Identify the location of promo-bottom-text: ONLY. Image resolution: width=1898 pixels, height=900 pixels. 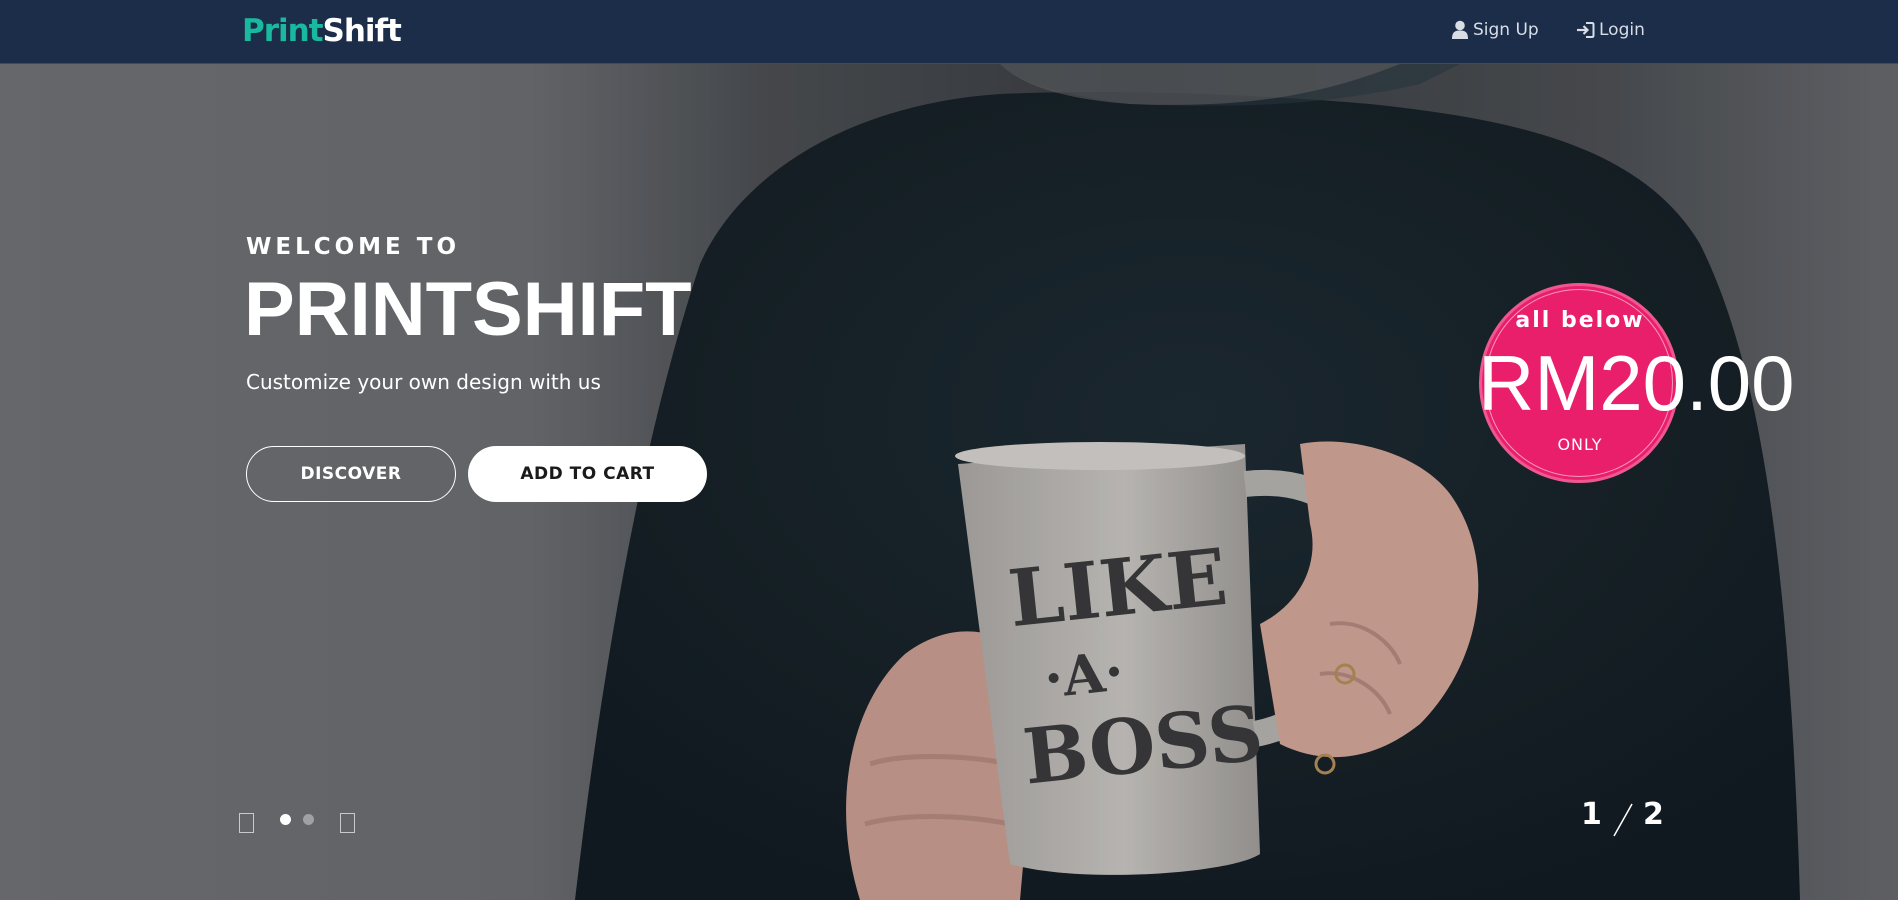
(1580, 444).